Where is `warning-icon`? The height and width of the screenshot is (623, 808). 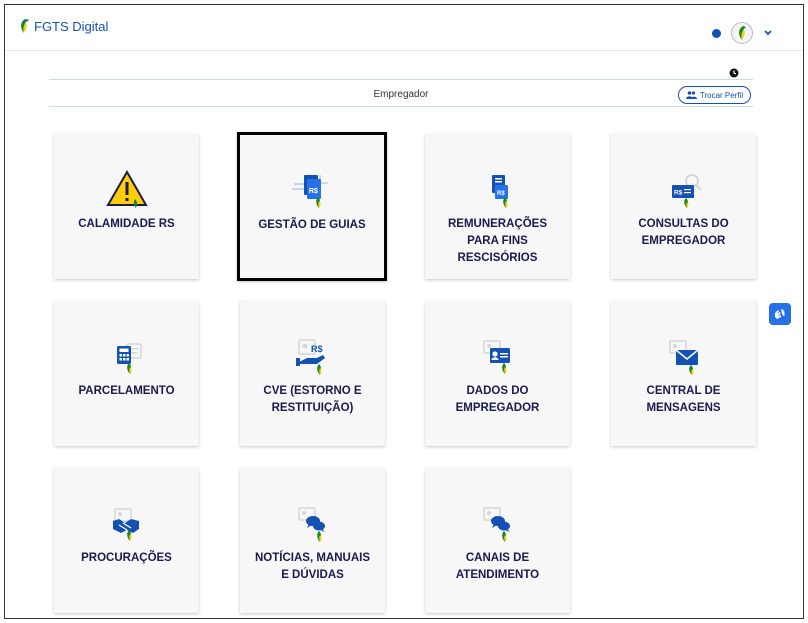
warning-icon is located at coordinates (126, 188).